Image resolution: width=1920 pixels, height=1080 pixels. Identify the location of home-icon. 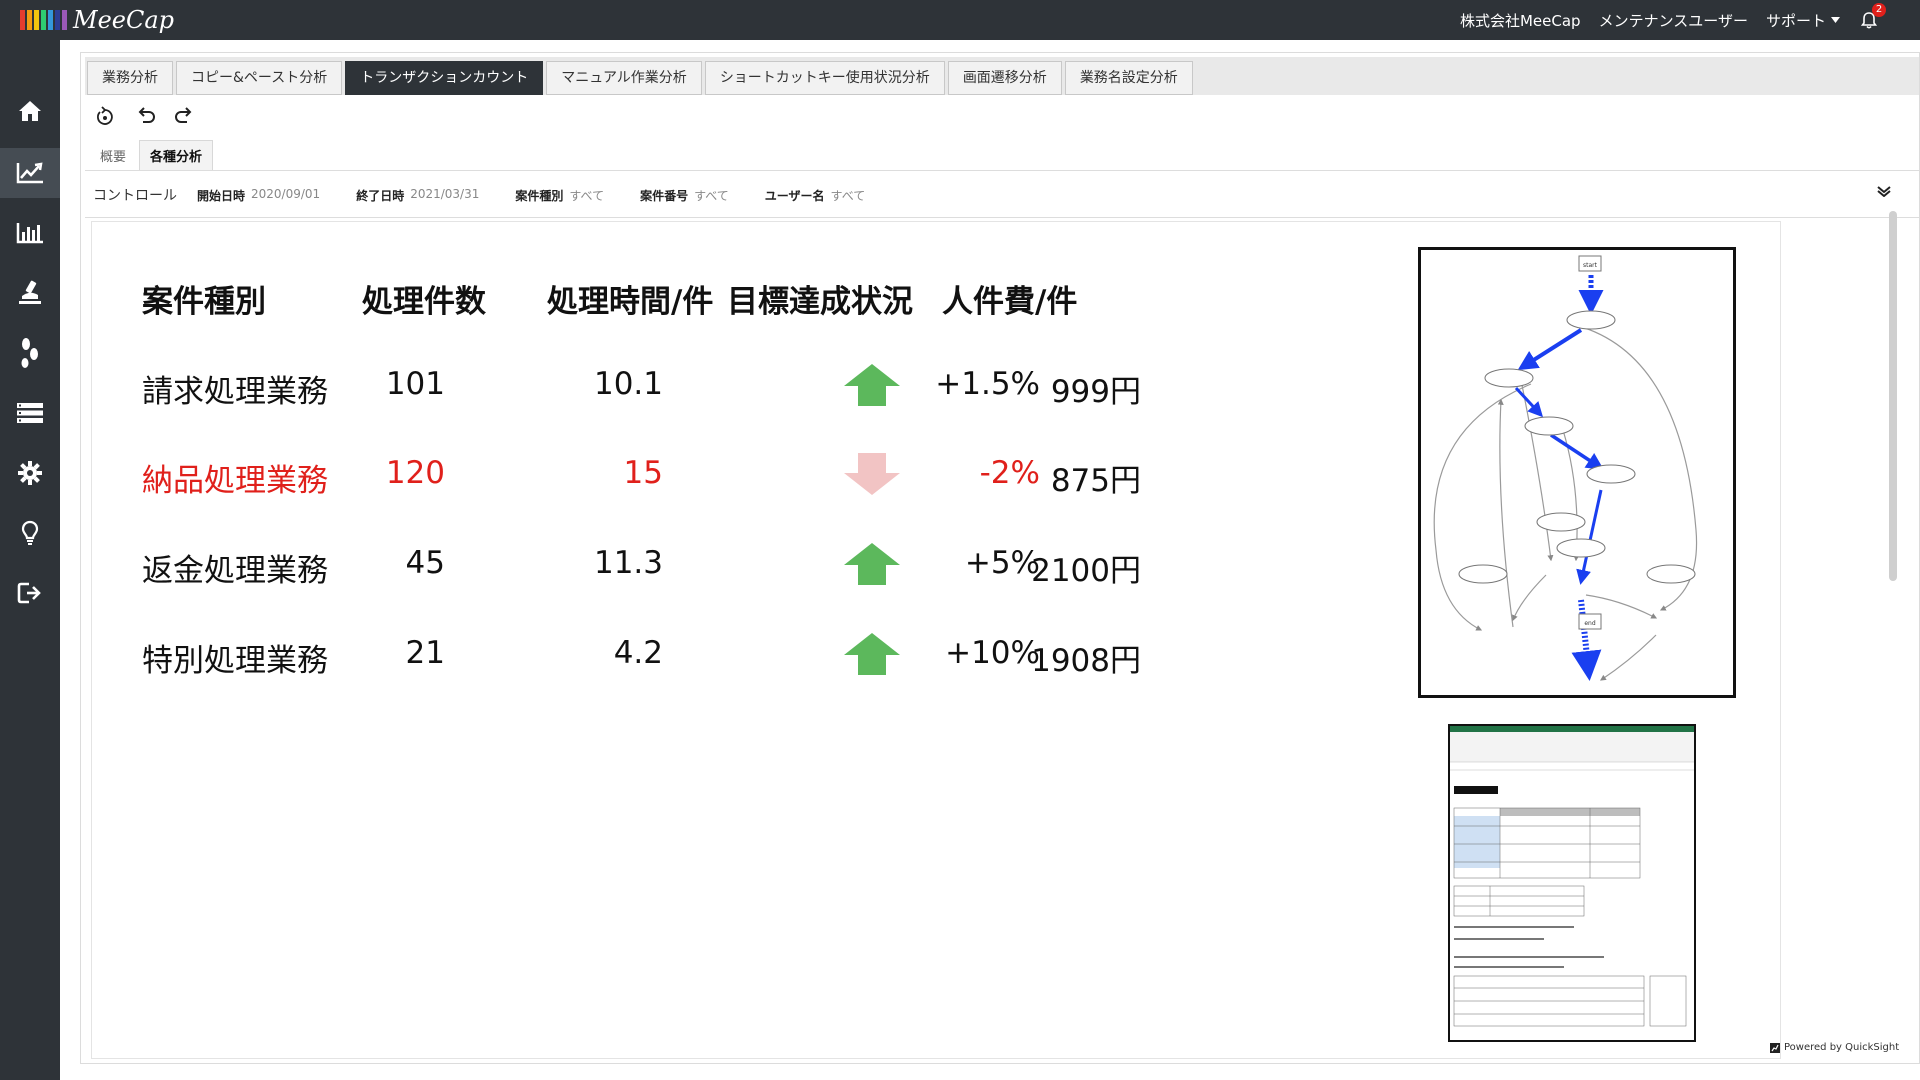
(30, 111).